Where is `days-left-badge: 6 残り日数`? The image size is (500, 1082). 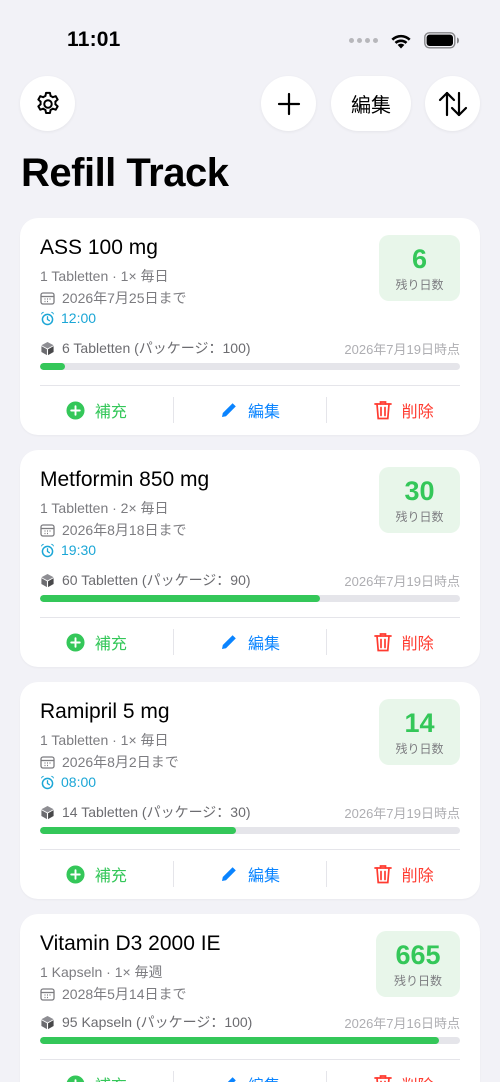
days-left-badge: 6 残り日数 is located at coordinates (419, 268).